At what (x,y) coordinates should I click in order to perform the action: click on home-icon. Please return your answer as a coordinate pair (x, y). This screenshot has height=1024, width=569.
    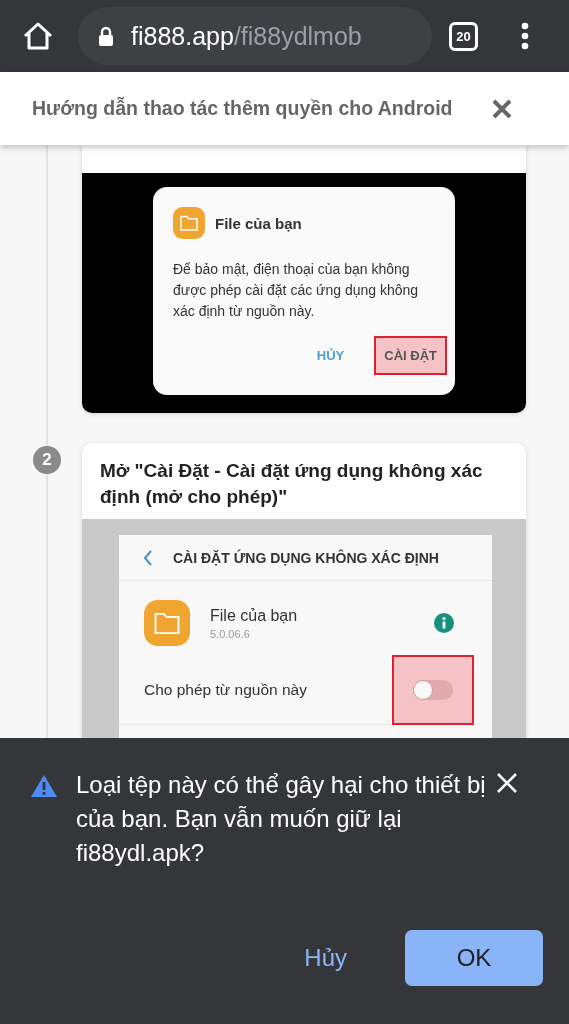
    Looking at the image, I should click on (38, 36).